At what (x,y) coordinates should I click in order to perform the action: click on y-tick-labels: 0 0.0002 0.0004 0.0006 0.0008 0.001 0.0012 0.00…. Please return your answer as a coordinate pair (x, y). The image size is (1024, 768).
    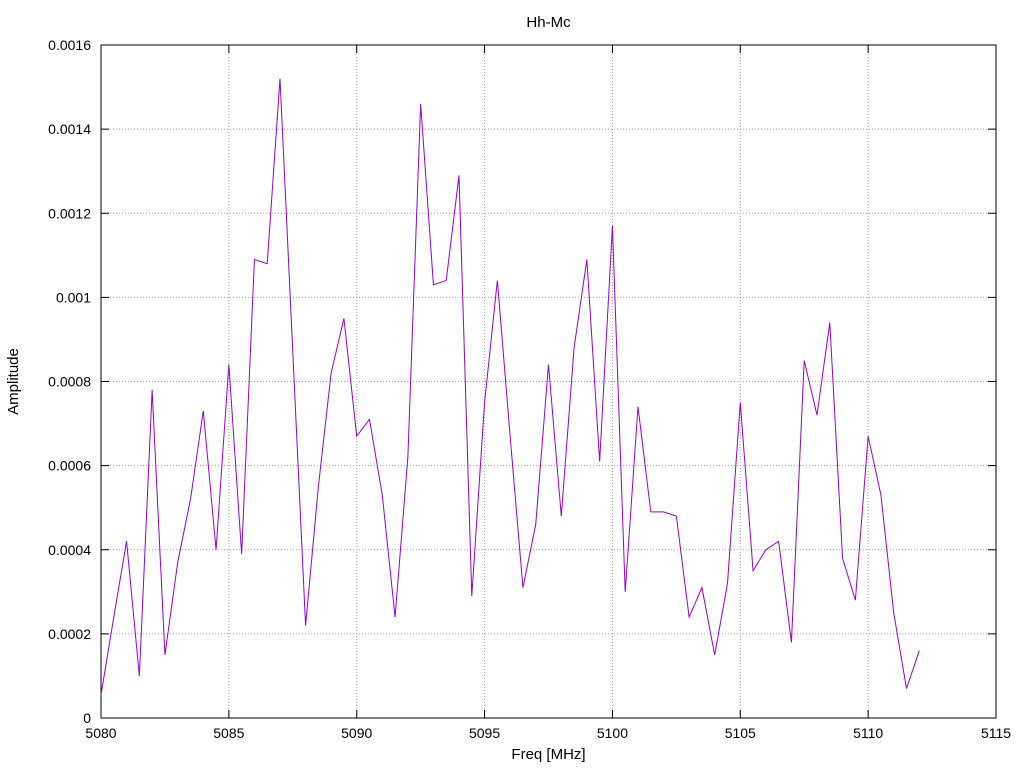
    Looking at the image, I should click on (69, 381).